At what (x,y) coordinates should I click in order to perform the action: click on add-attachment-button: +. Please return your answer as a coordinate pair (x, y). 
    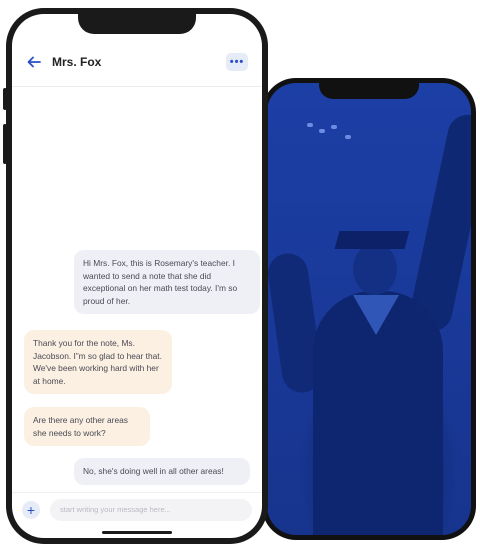
    Looking at the image, I should click on (31, 509).